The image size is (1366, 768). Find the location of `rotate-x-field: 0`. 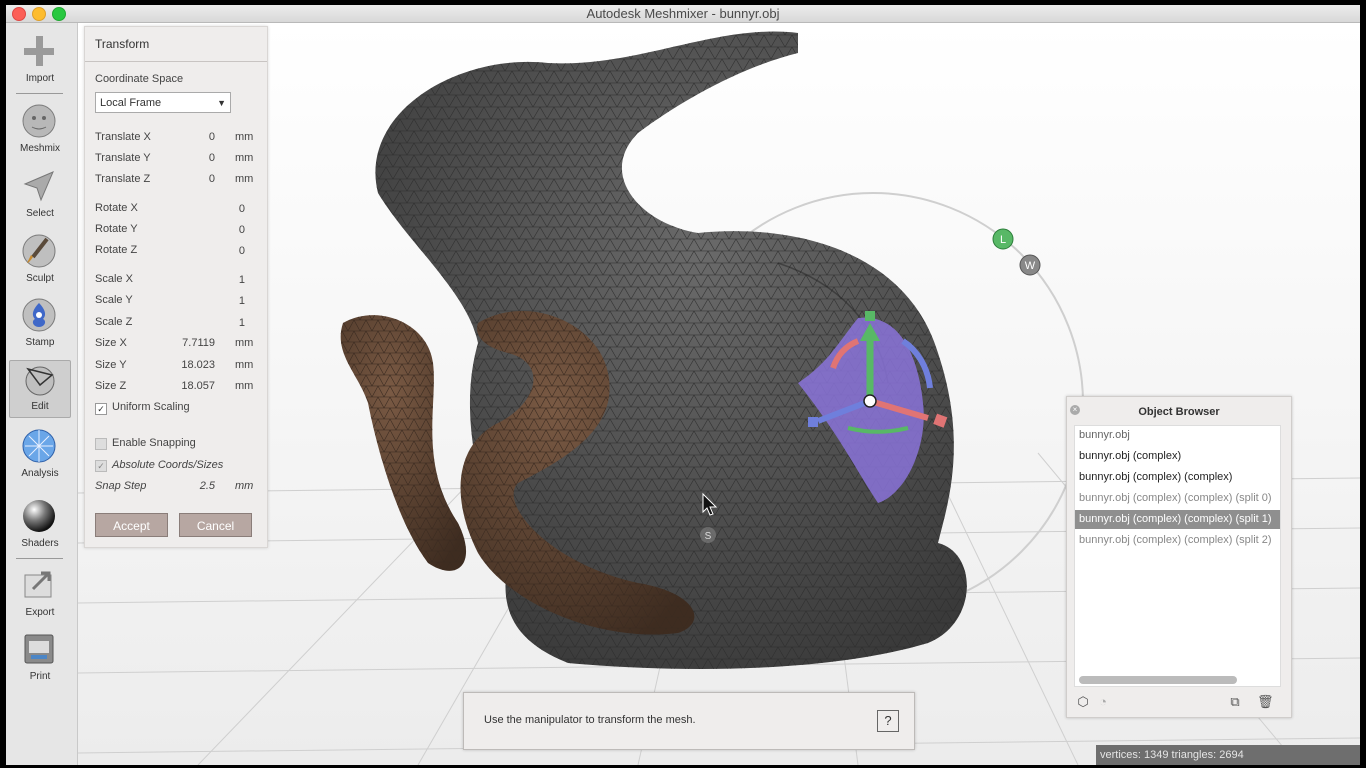

rotate-x-field: 0 is located at coordinates (215, 209).